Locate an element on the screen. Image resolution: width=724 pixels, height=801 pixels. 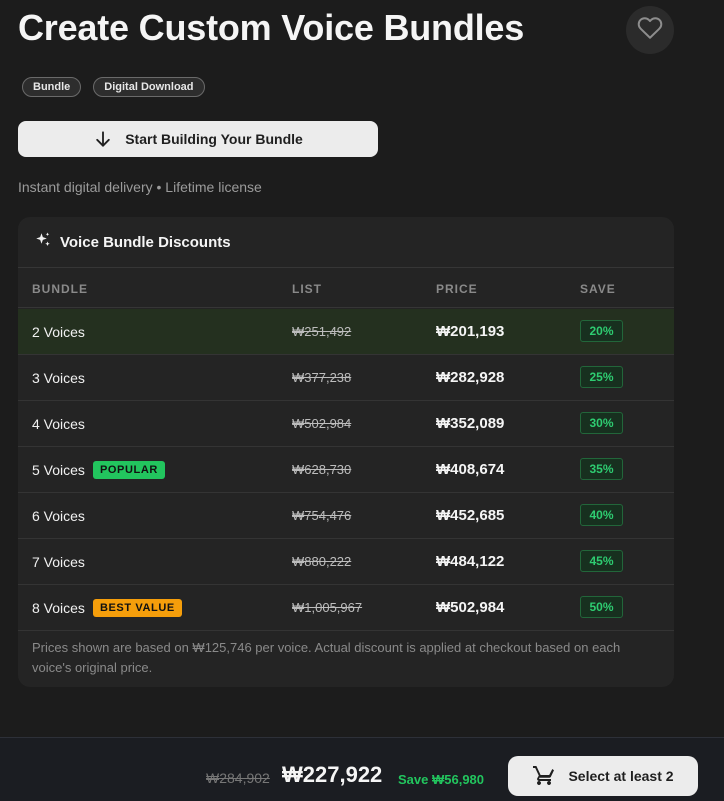
column-header-list: LIST is located at coordinates (307, 289).